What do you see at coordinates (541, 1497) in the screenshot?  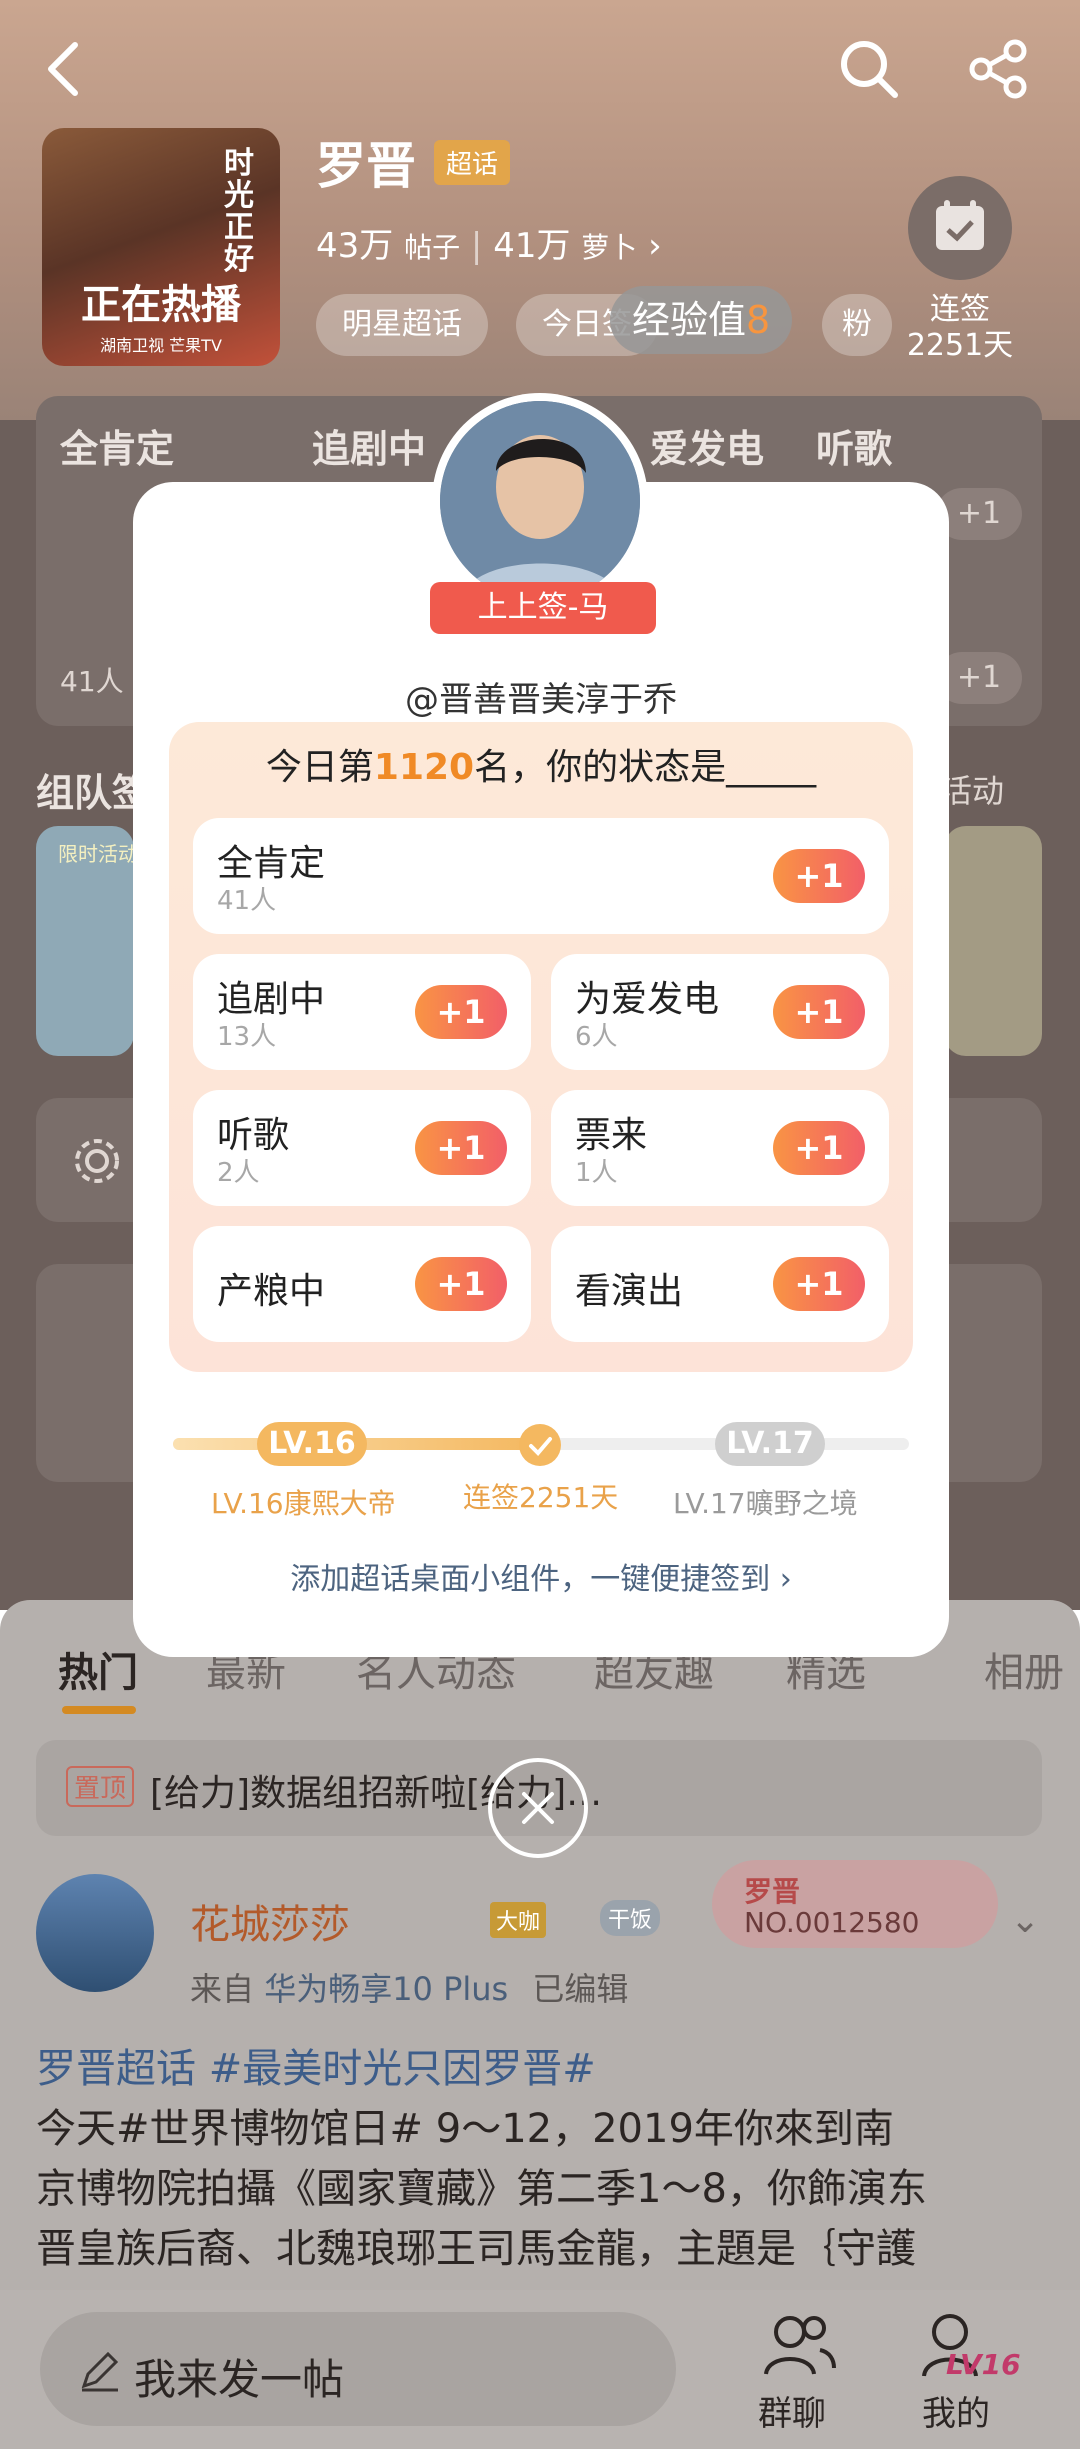 I see `sign-streak-label: 连签2251天` at bounding box center [541, 1497].